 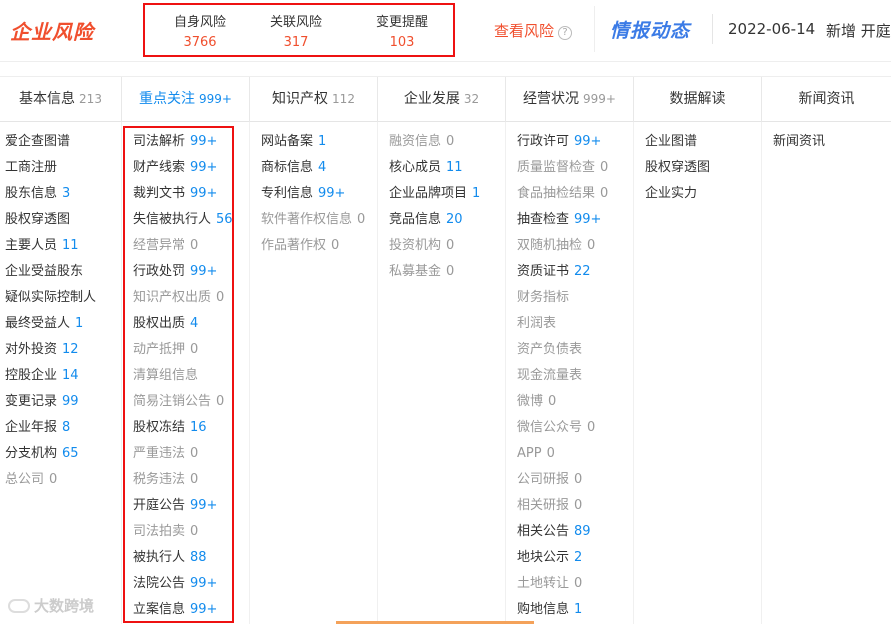 I want to click on list-item: 微博 0, so click(x=536, y=402).